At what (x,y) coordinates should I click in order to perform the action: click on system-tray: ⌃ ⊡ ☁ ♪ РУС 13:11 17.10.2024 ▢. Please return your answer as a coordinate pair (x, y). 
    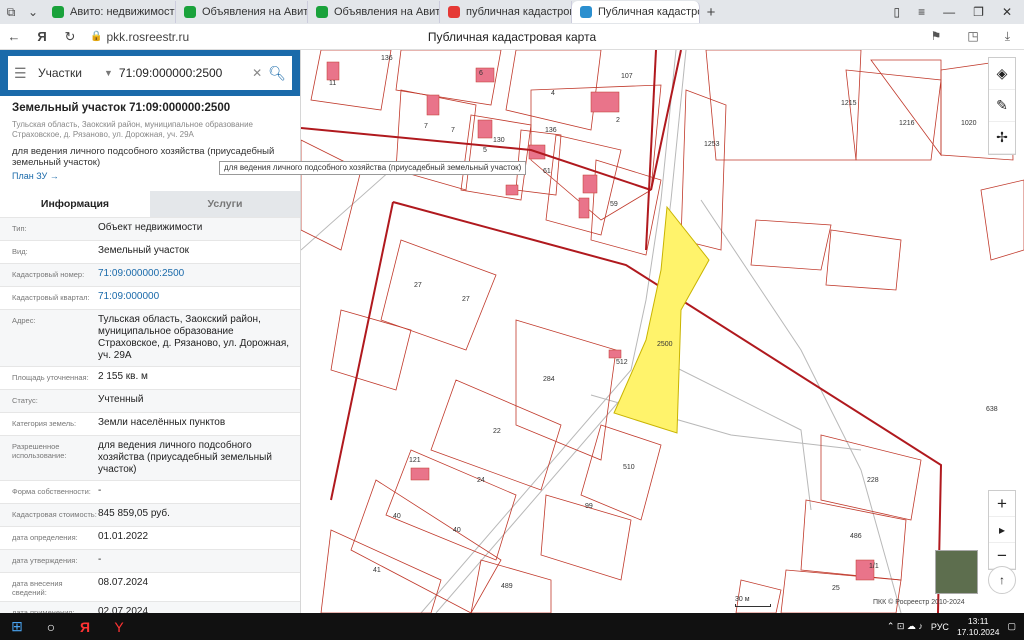
    Looking at the image, I should click on (955, 627).